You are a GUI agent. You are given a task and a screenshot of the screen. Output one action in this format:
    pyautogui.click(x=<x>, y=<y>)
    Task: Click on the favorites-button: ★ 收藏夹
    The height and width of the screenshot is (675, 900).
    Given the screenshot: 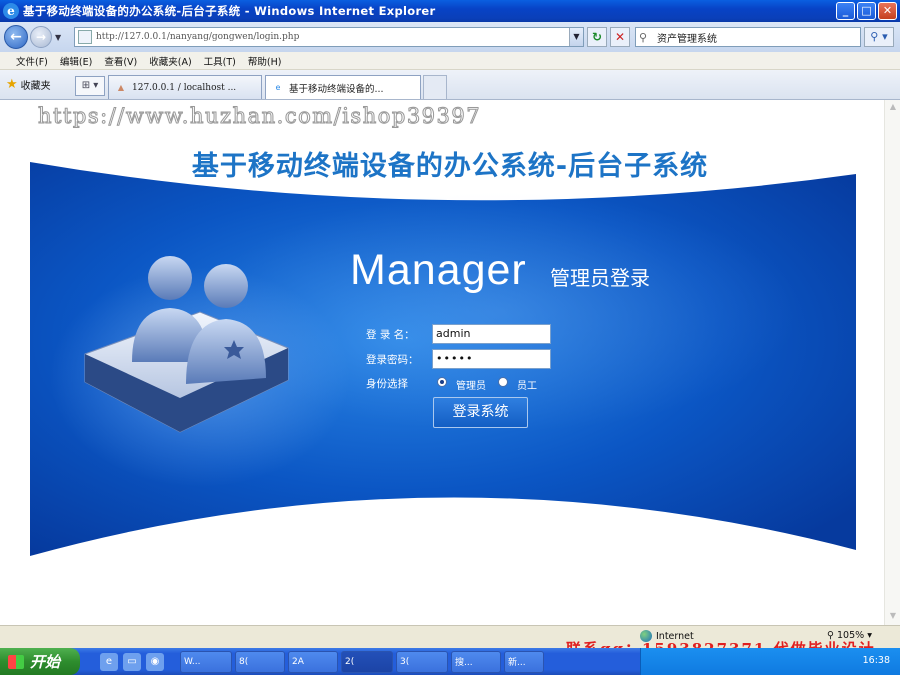 What is the action you would take?
    pyautogui.click(x=28, y=84)
    